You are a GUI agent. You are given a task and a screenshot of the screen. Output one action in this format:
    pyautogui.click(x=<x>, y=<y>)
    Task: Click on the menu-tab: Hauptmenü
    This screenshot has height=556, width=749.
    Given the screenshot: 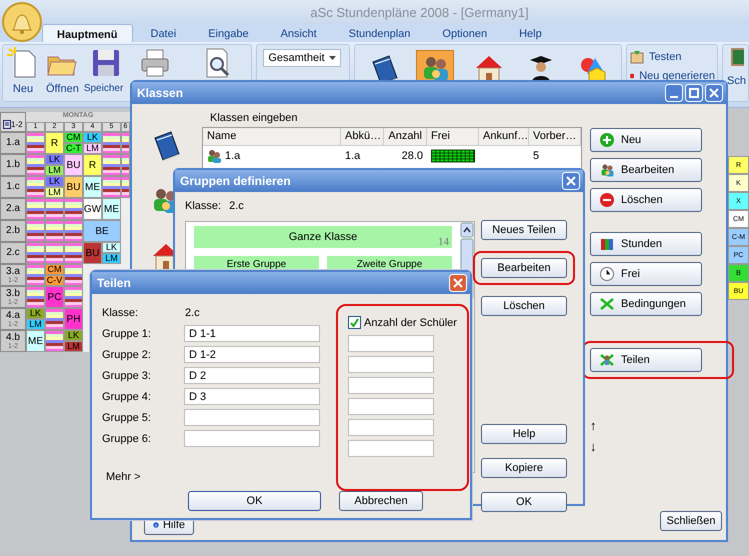 What is the action you would take?
    pyautogui.click(x=87, y=33)
    